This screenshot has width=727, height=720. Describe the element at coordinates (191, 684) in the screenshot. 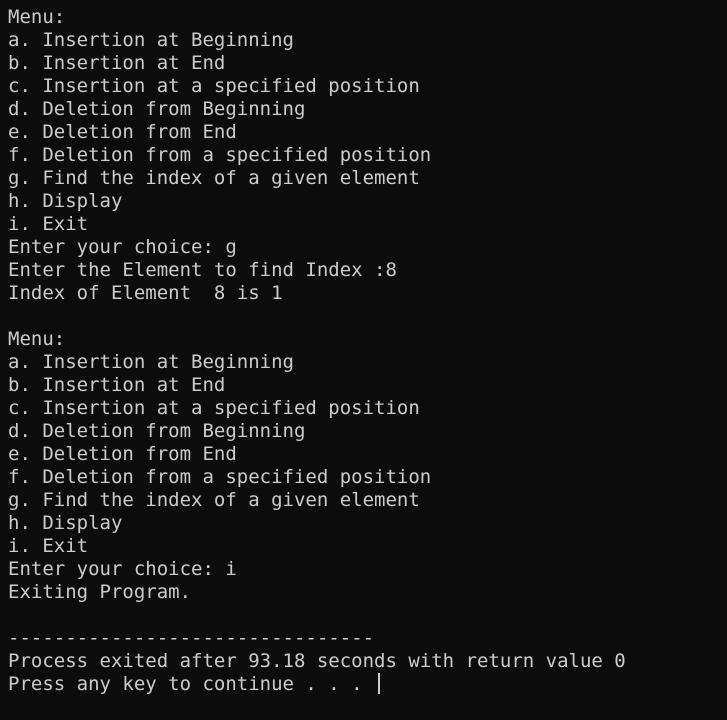

I see `continue-prompt: Press any key to continue . . .` at that location.